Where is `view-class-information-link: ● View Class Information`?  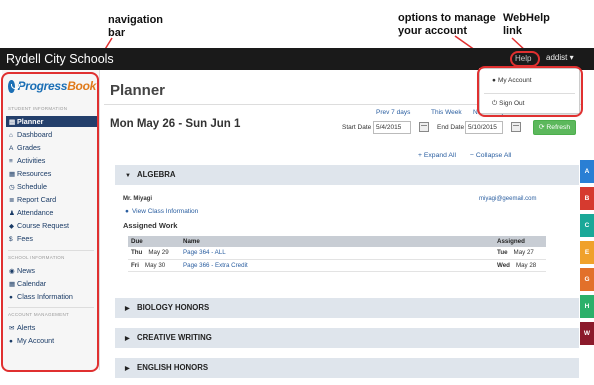 view-class-information-link: ● View Class Information is located at coordinates (161, 211).